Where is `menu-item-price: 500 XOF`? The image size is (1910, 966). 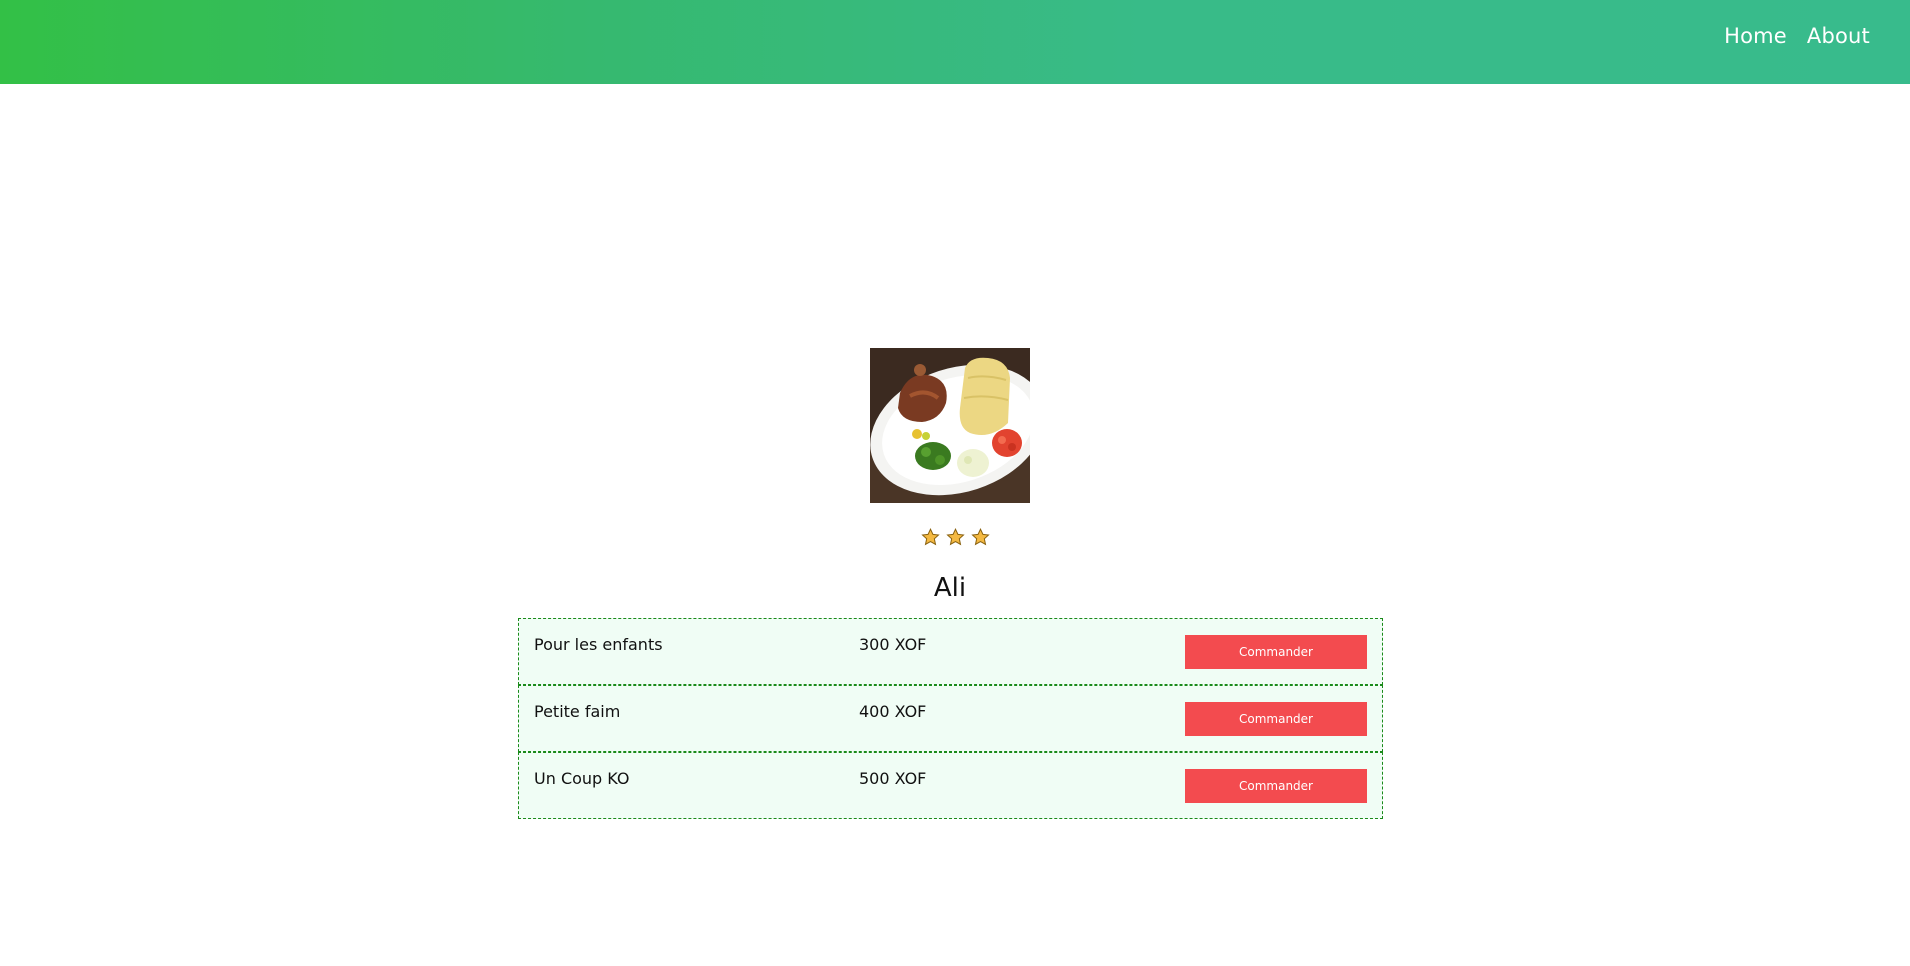
menu-item-price: 500 XOF is located at coordinates (893, 778).